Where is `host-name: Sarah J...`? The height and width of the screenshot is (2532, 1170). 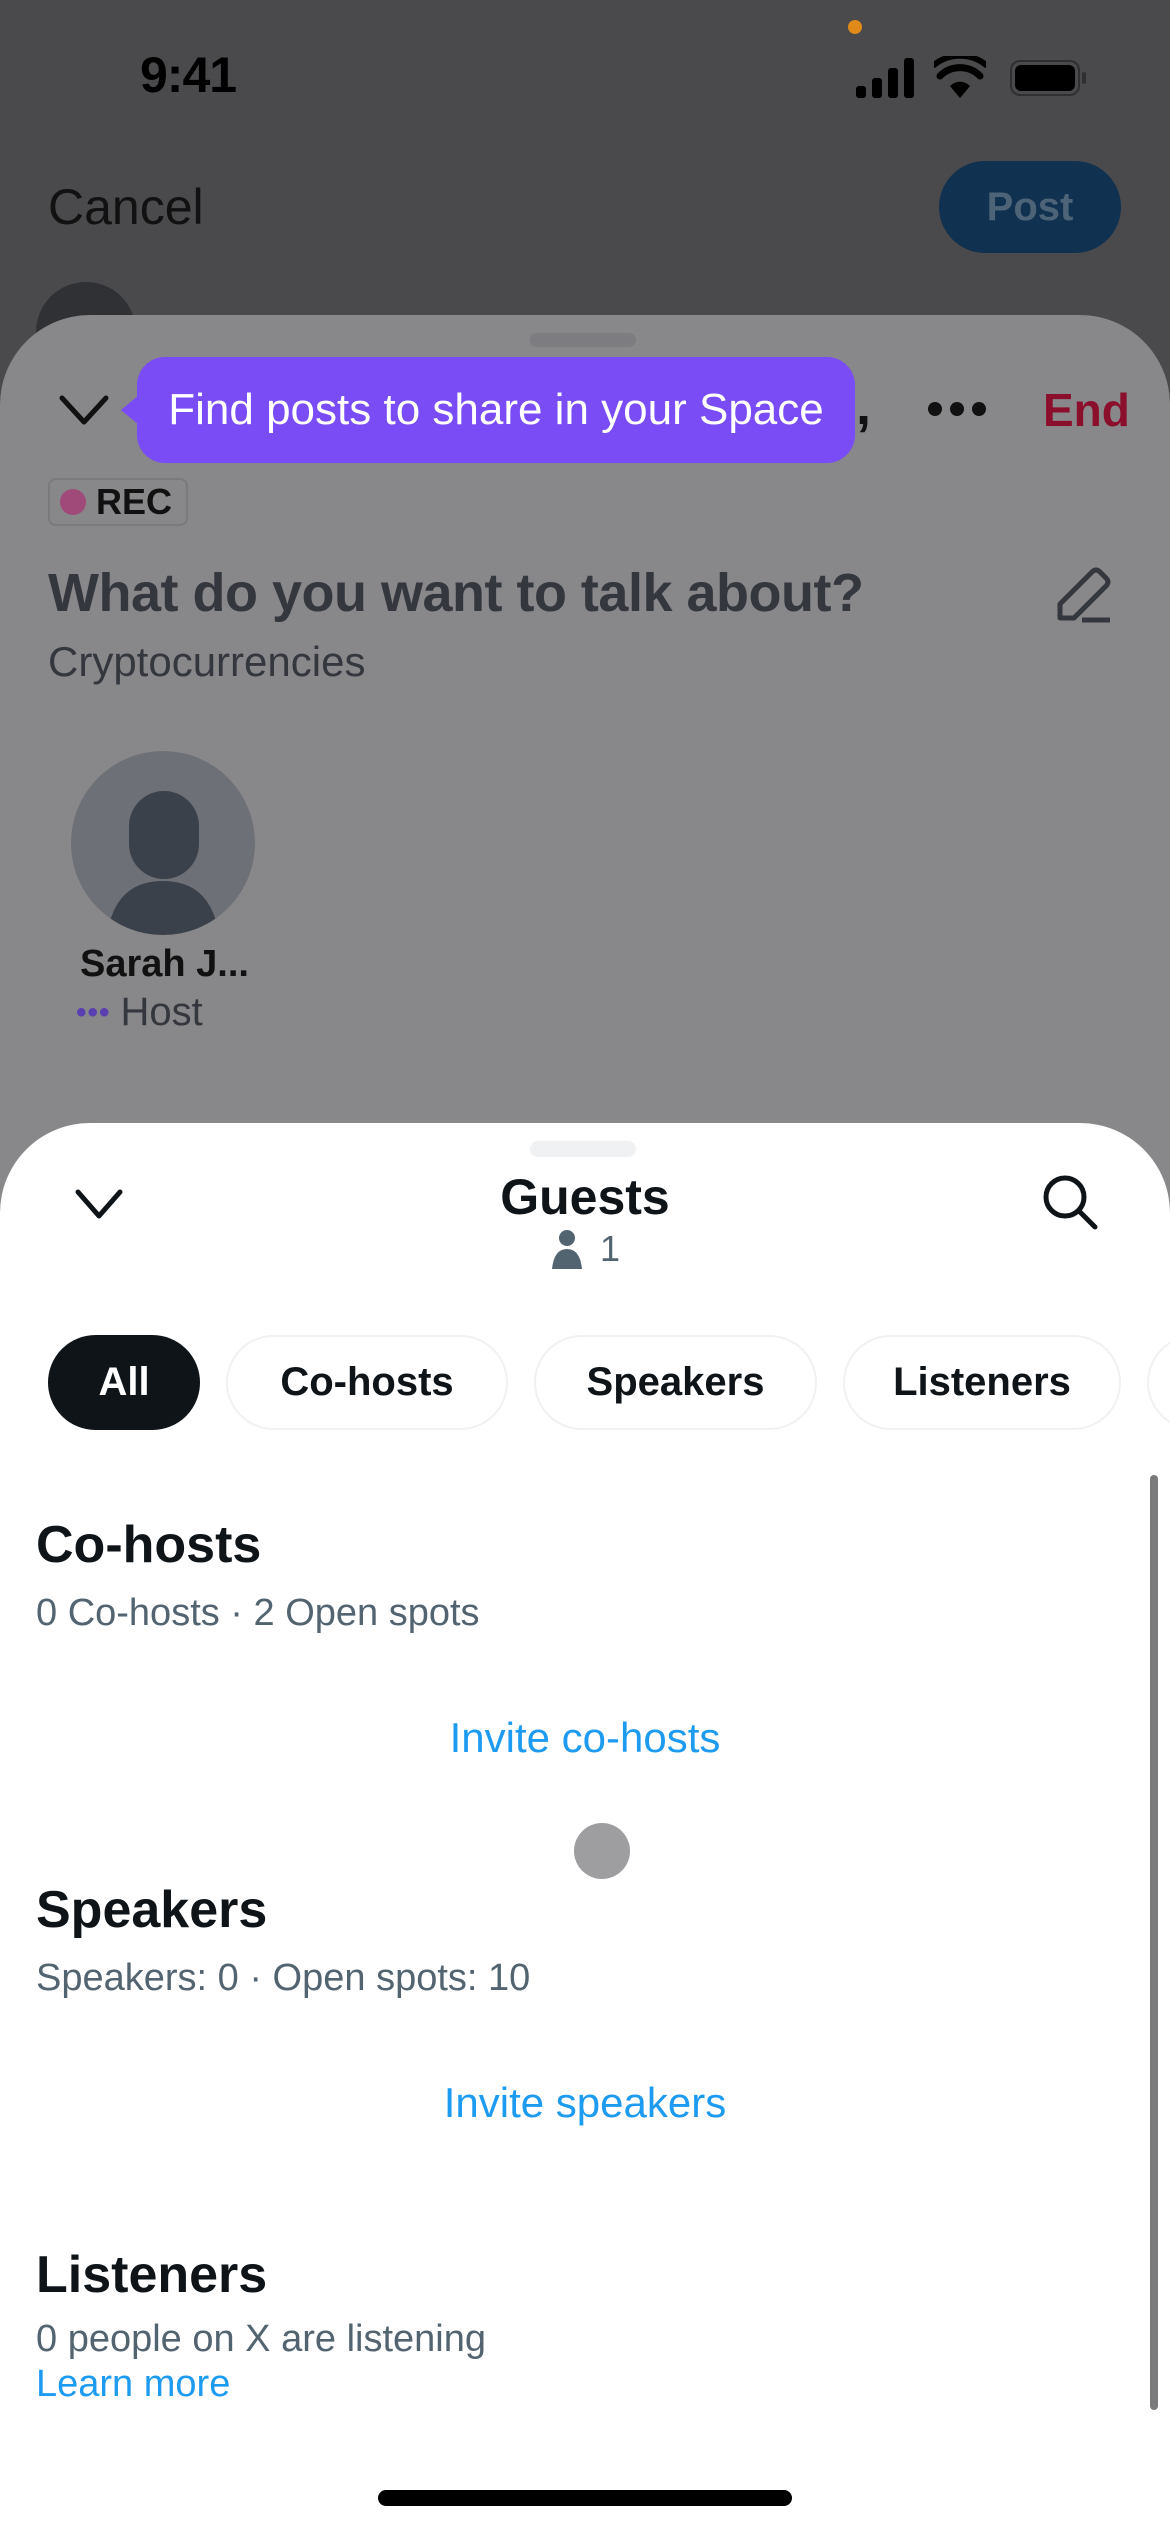 host-name: Sarah J... is located at coordinates (164, 964).